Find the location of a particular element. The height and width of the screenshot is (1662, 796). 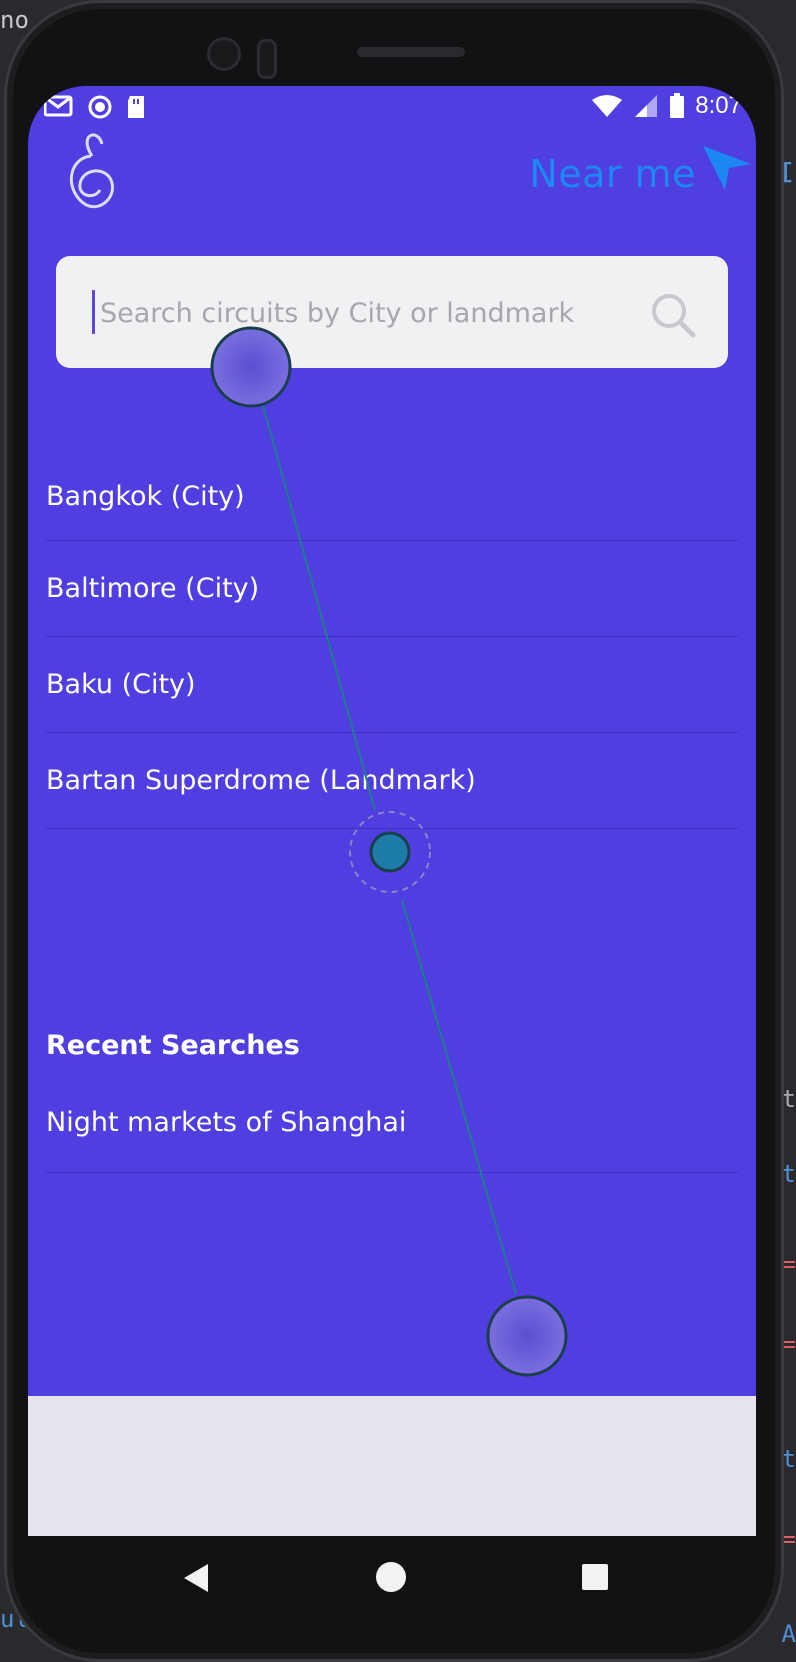

battery-icon is located at coordinates (677, 105).